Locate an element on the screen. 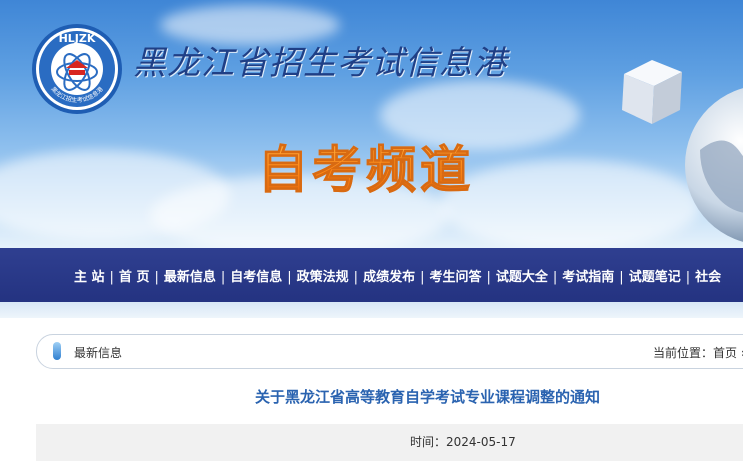 This screenshot has height=461, width=743. nav-item-exam-guide: 考试指南 is located at coordinates (588, 277).